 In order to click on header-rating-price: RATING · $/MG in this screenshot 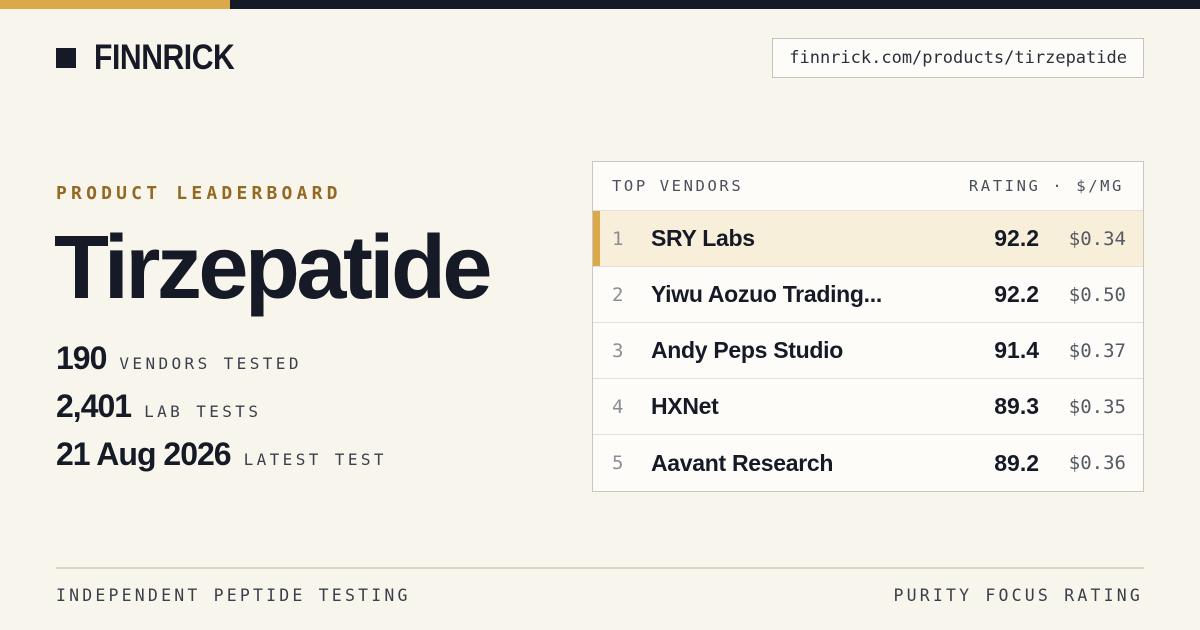, I will do `click(1046, 186)`.